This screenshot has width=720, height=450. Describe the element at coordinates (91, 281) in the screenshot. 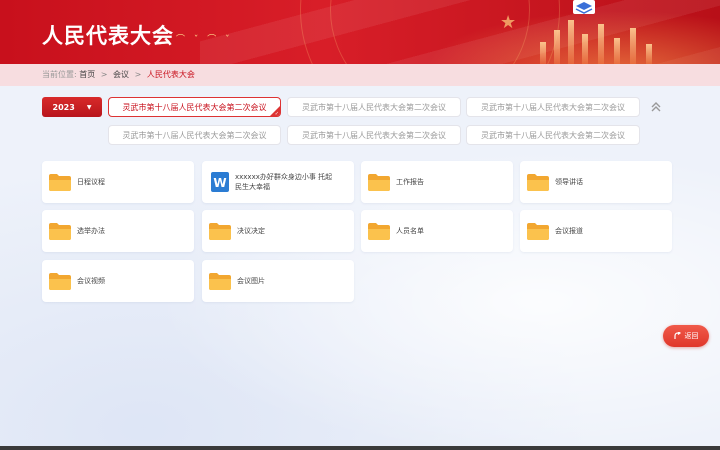

I see `card-label: 会议视频` at that location.